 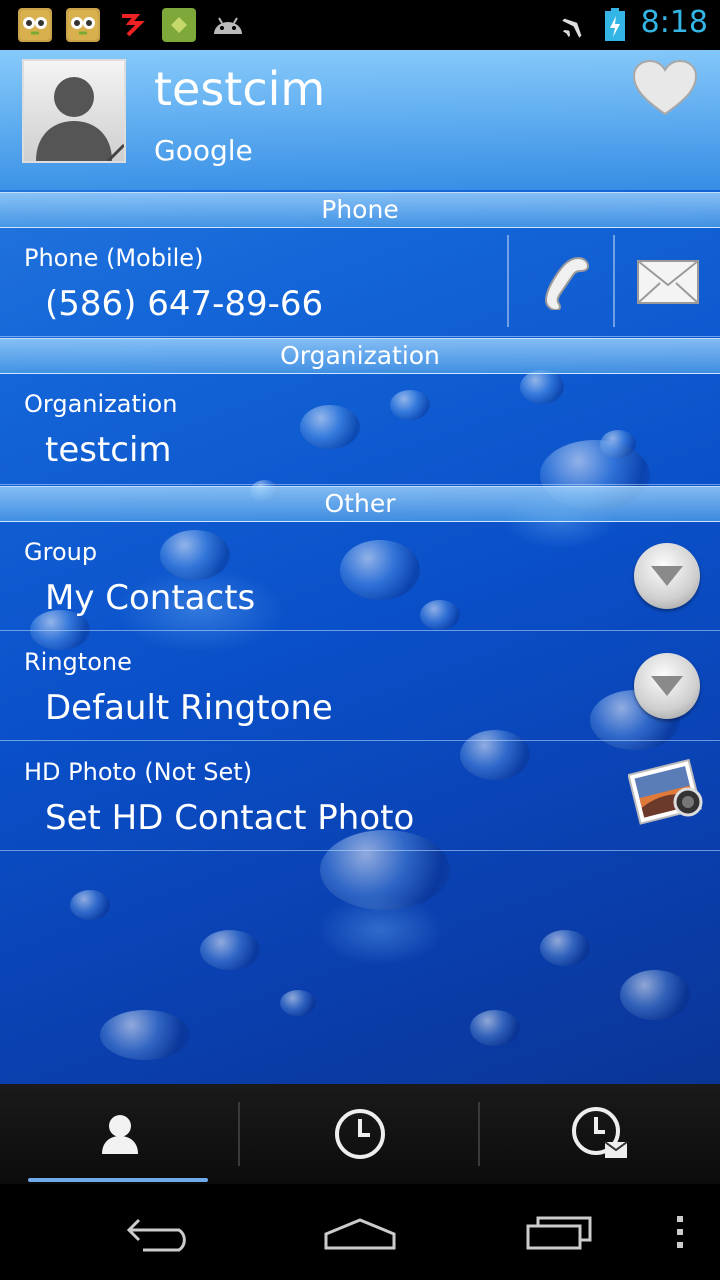 I want to click on phone-handset-icon, so click(x=567, y=283).